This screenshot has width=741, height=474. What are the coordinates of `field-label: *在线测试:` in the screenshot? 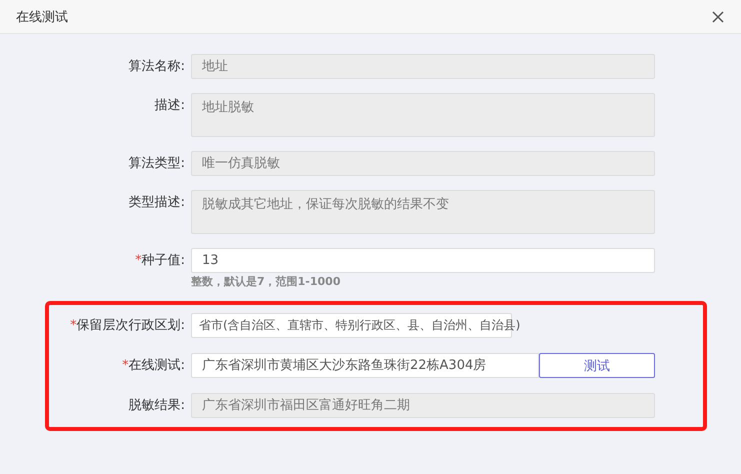 It's located at (153, 366).